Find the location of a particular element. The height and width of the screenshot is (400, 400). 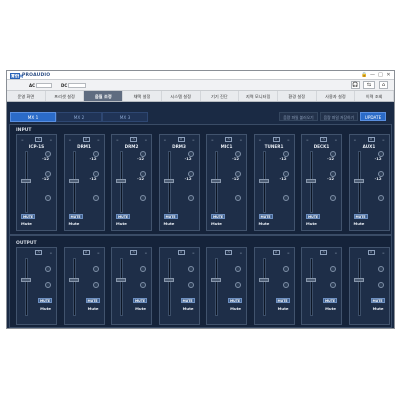

nav-item: 채택 설정 is located at coordinates (142, 96).